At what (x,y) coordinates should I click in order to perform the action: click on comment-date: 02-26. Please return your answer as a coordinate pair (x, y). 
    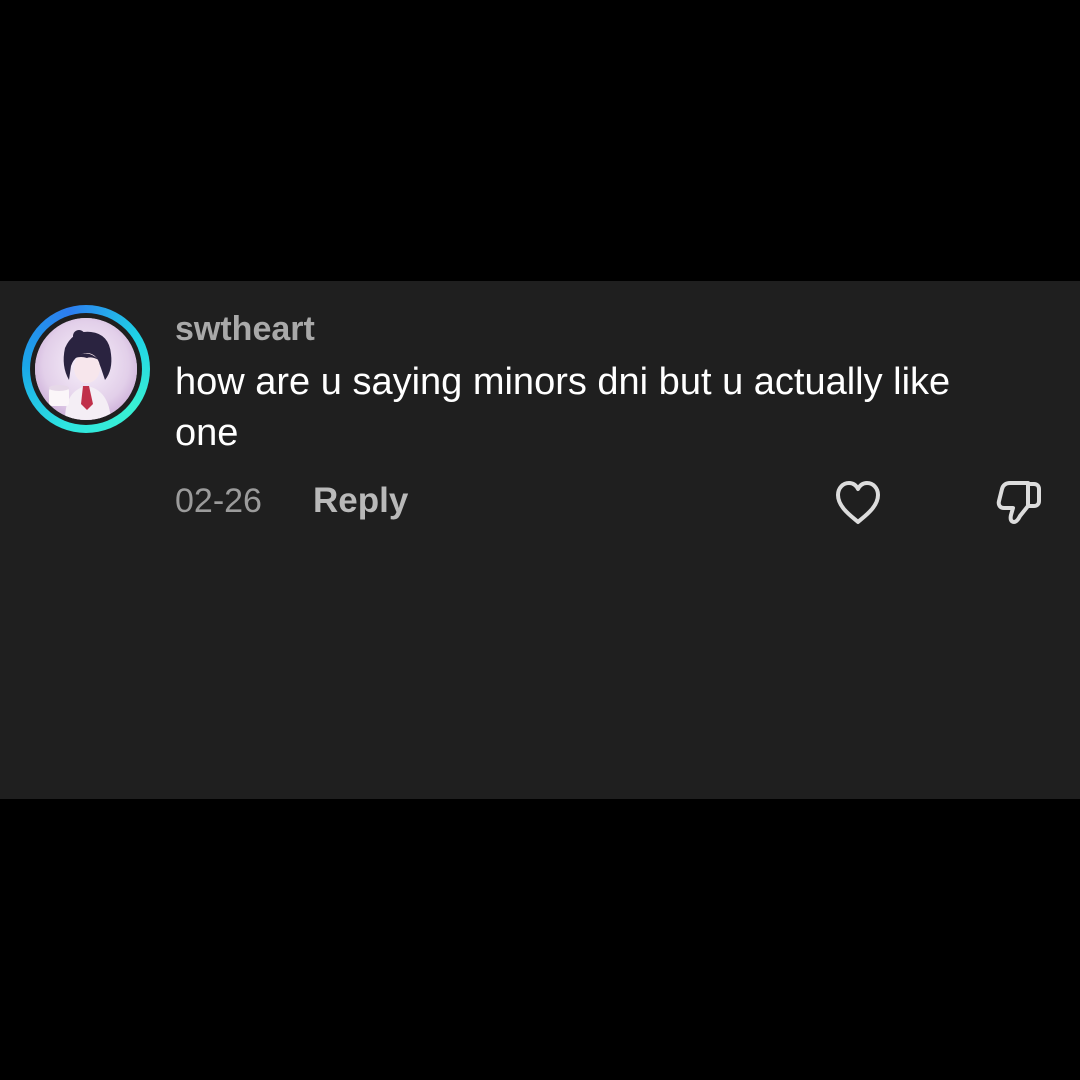
    Looking at the image, I should click on (218, 501).